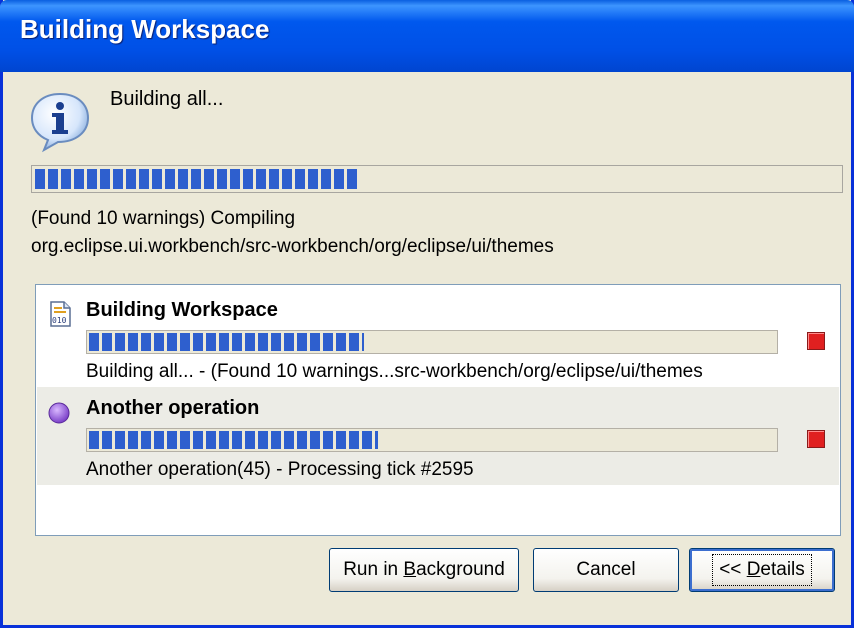 This screenshot has height=628, width=854. Describe the element at coordinates (427, 36) in the screenshot. I see `title-bar: Building Workspace` at that location.